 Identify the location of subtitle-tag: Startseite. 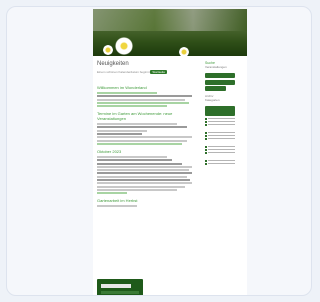
(159, 72).